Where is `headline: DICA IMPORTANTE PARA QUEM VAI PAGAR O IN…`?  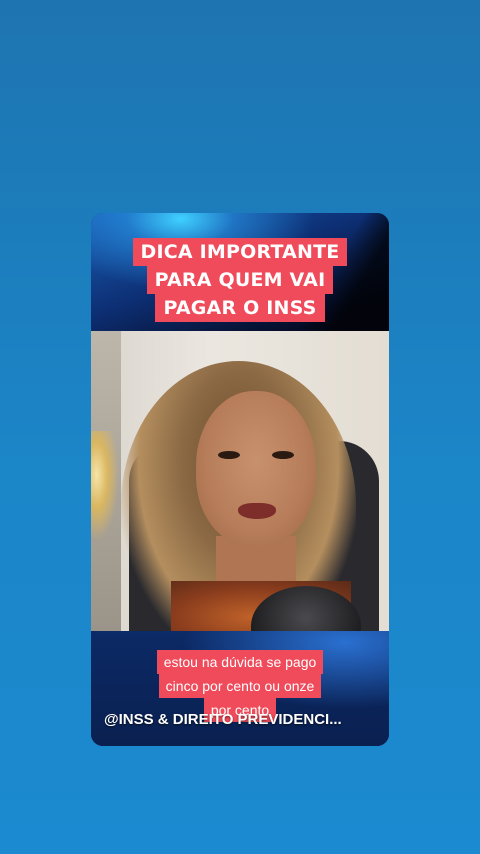 headline: DICA IMPORTANTE PARA QUEM VAI PAGAR O IN… is located at coordinates (240, 280).